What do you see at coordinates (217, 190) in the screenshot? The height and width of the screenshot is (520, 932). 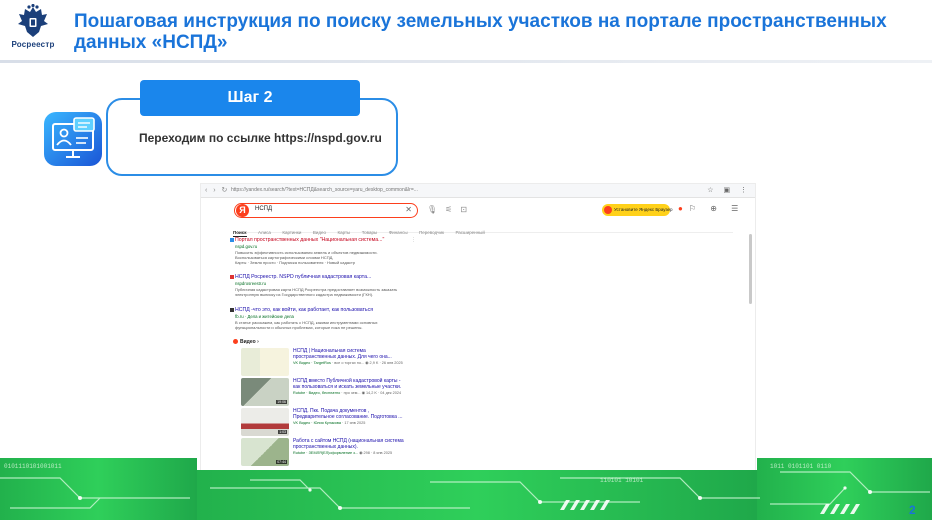 I see `nav-arrows-icon: ‹ › ↻` at bounding box center [217, 190].